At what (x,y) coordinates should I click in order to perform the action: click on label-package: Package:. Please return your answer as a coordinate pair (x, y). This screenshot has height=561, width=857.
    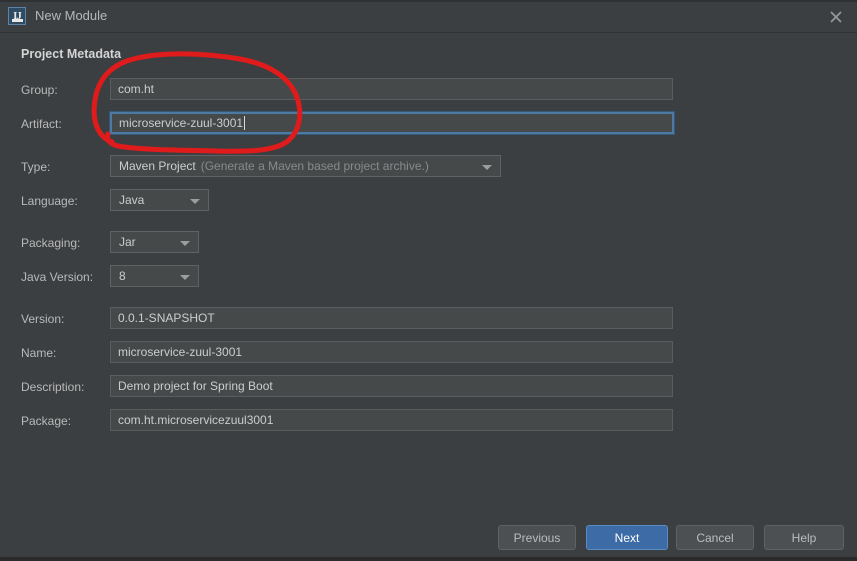
    Looking at the image, I should click on (46, 421).